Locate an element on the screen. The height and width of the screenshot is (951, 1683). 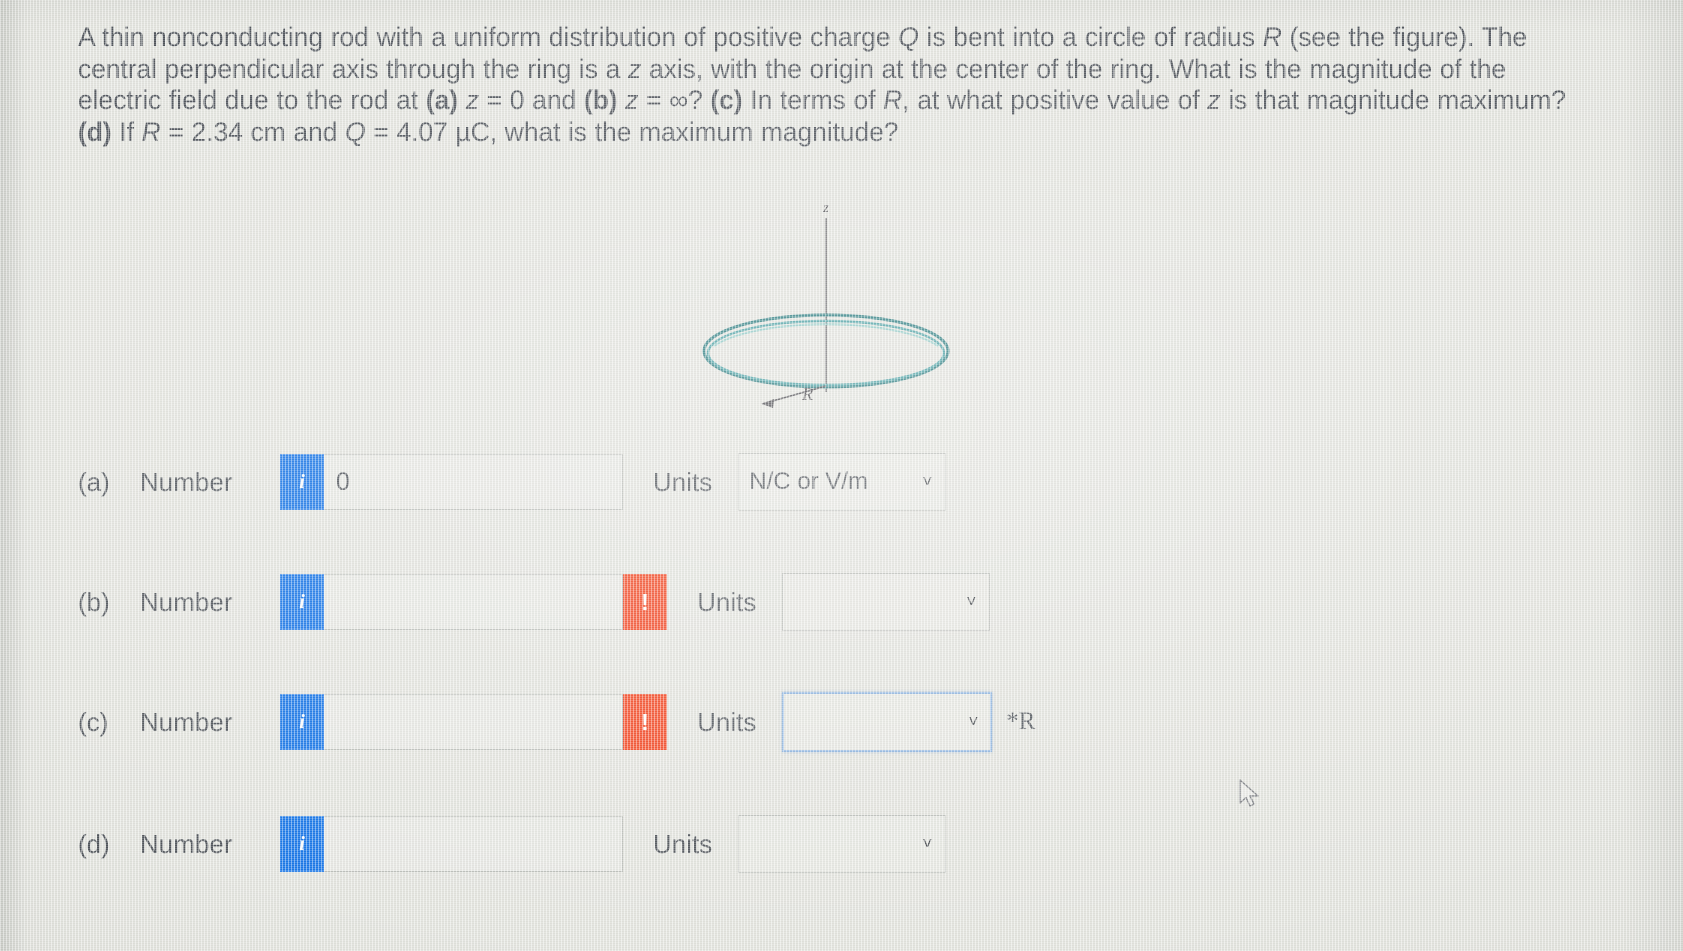
z-axis-label: z is located at coordinates (825, 208).